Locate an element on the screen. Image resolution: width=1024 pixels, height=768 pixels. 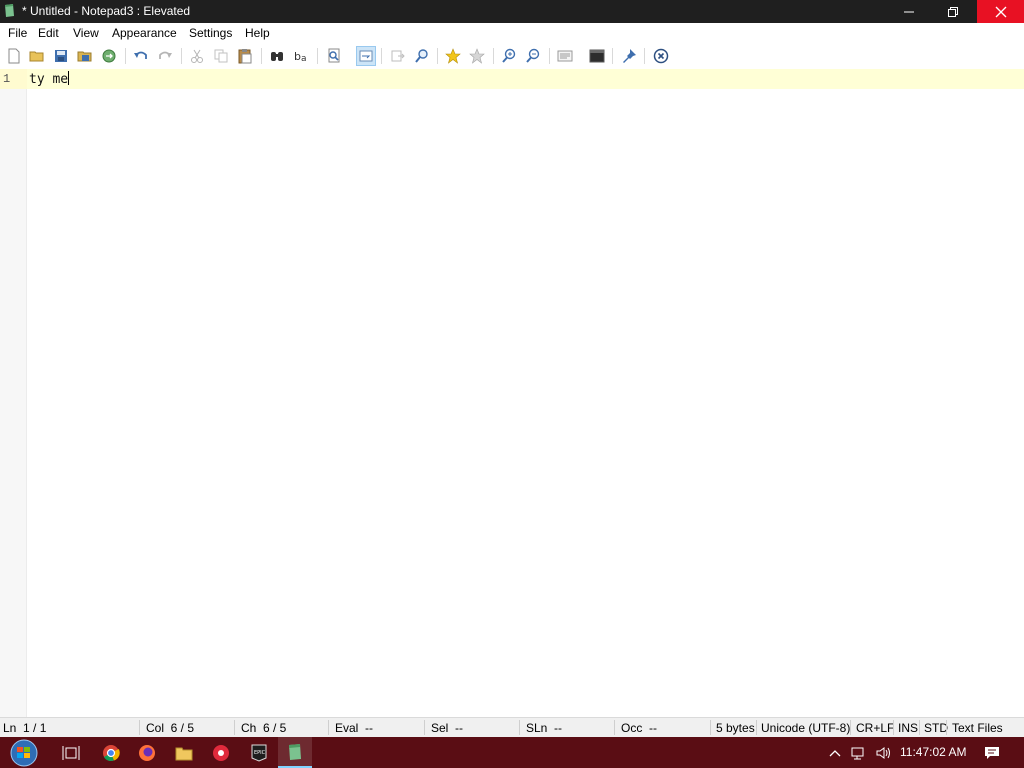
status-std: STD is located at coordinates (936, 728).